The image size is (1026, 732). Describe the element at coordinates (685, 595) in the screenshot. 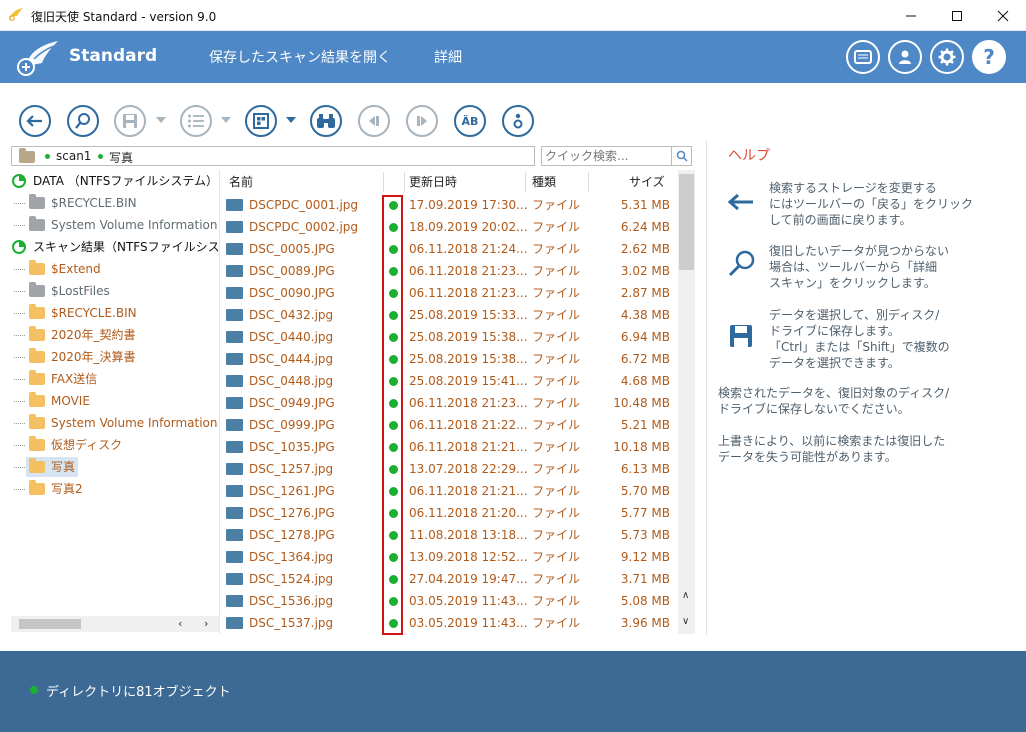

I see `scroll-up-icon: ∧` at that location.